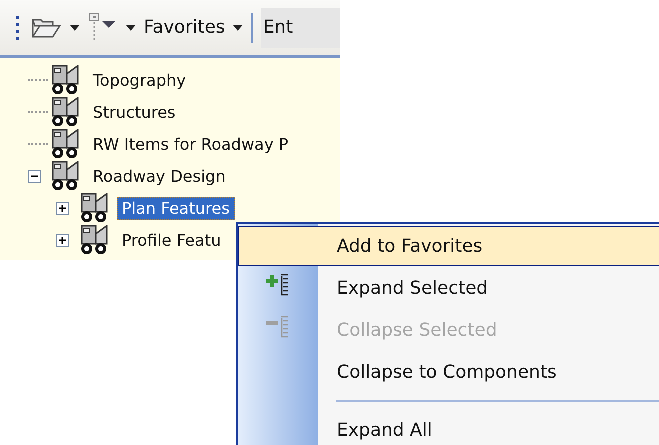 The height and width of the screenshot is (445, 659). What do you see at coordinates (448, 246) in the screenshot?
I see `menu-item: Add to Favorites` at bounding box center [448, 246].